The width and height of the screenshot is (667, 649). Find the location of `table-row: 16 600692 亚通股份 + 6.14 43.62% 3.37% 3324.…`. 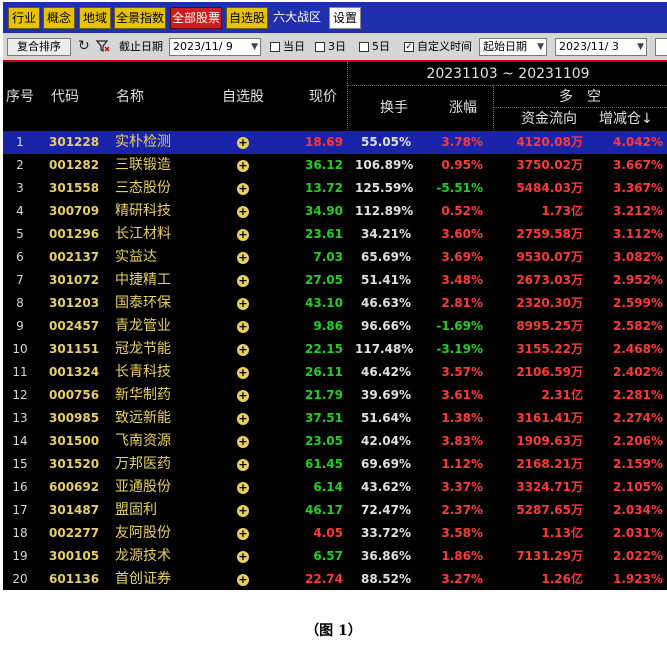

table-row: 16 600692 亚通股份 + 6.14 43.62% 3.37% 3324.… is located at coordinates (335, 487).